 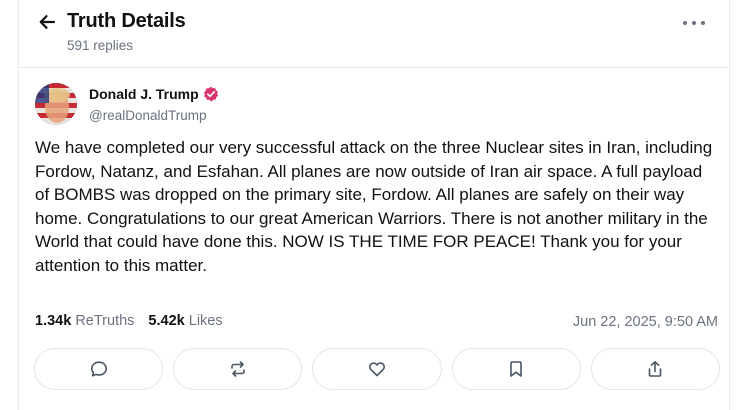 What do you see at coordinates (100, 45) in the screenshot?
I see `replies-count: 591 replies` at bounding box center [100, 45].